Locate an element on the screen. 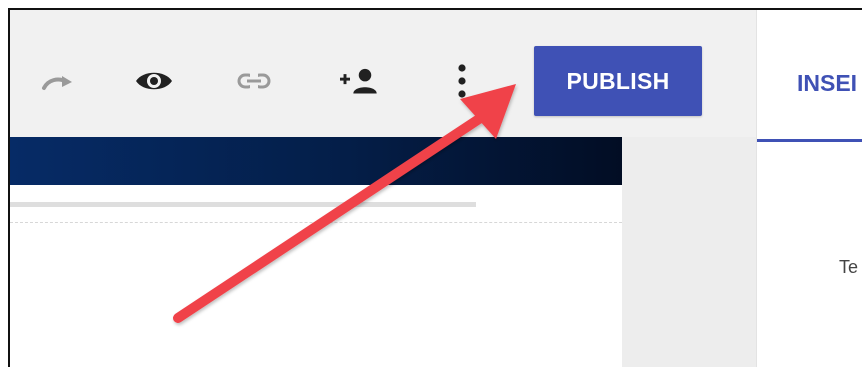 The height and width of the screenshot is (367, 862). panel-partial-text: Te is located at coordinates (849, 267).